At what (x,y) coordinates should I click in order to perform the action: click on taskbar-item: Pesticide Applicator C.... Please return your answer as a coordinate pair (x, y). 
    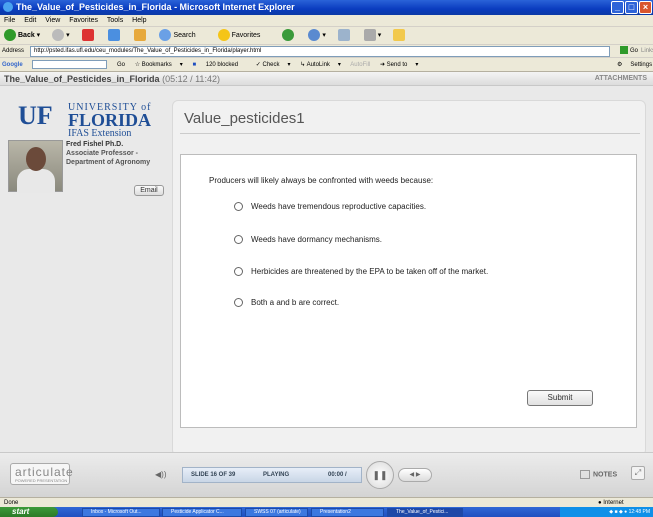
    Looking at the image, I should click on (202, 512).